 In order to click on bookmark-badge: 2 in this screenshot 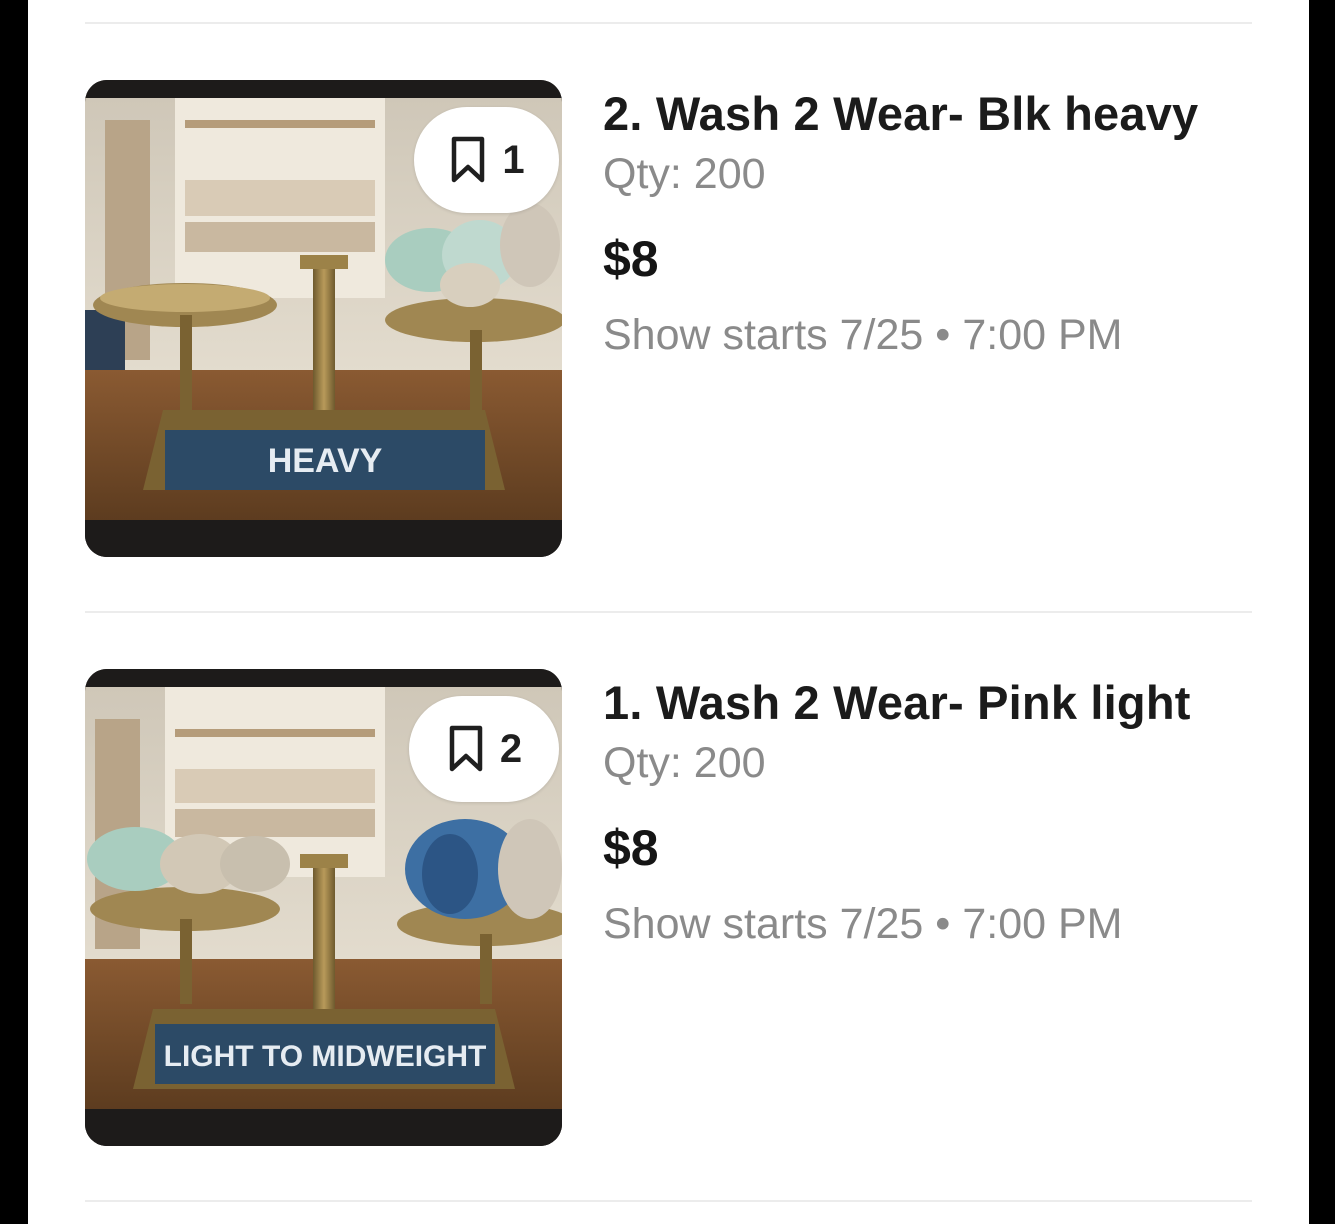, I will do `click(484, 749)`.